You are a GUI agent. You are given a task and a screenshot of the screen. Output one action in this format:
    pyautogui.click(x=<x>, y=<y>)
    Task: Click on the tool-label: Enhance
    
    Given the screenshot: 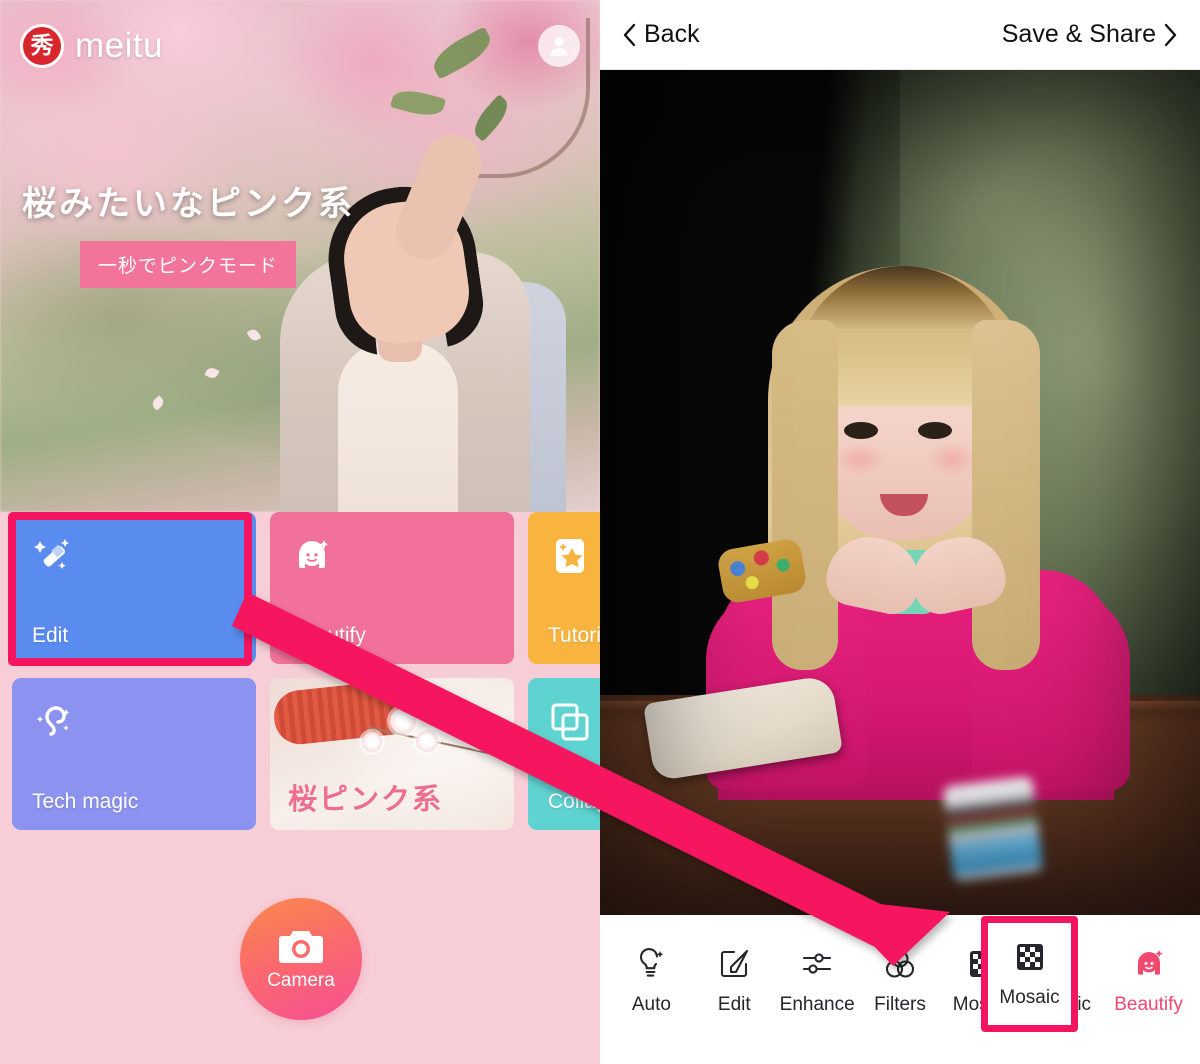 What is the action you would take?
    pyautogui.click(x=817, y=1004)
    